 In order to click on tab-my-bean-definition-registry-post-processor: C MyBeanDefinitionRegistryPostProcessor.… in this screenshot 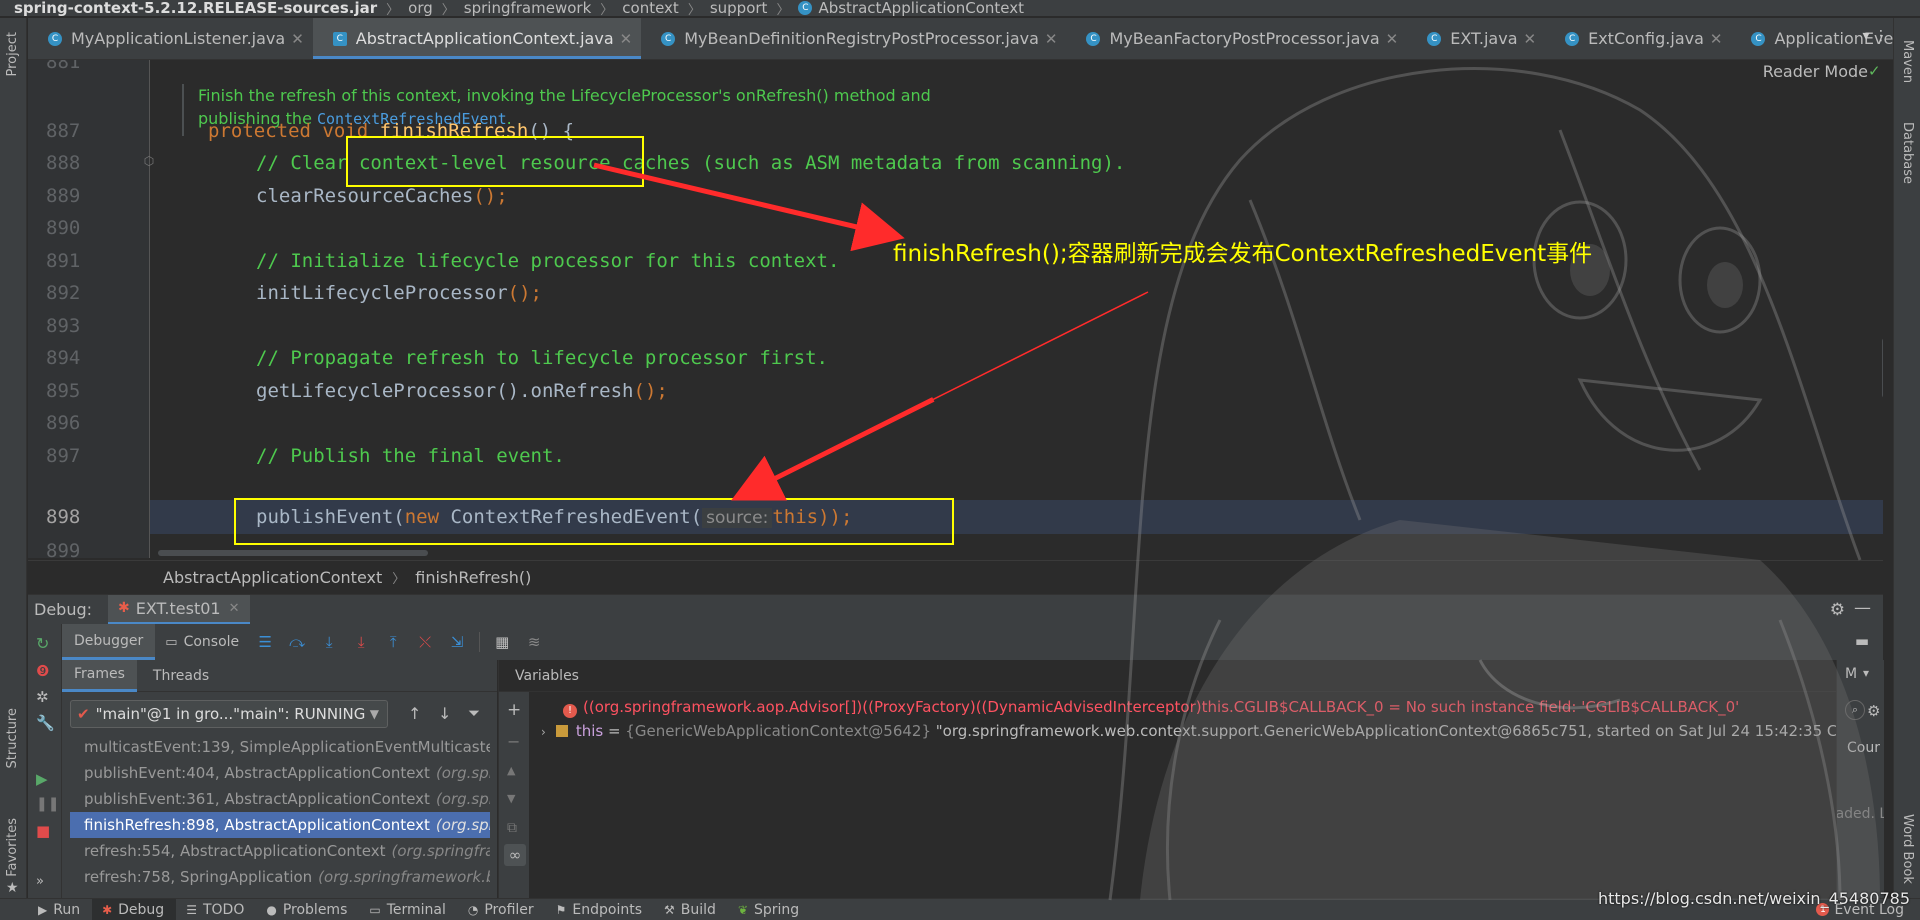, I will do `click(853, 38)`.